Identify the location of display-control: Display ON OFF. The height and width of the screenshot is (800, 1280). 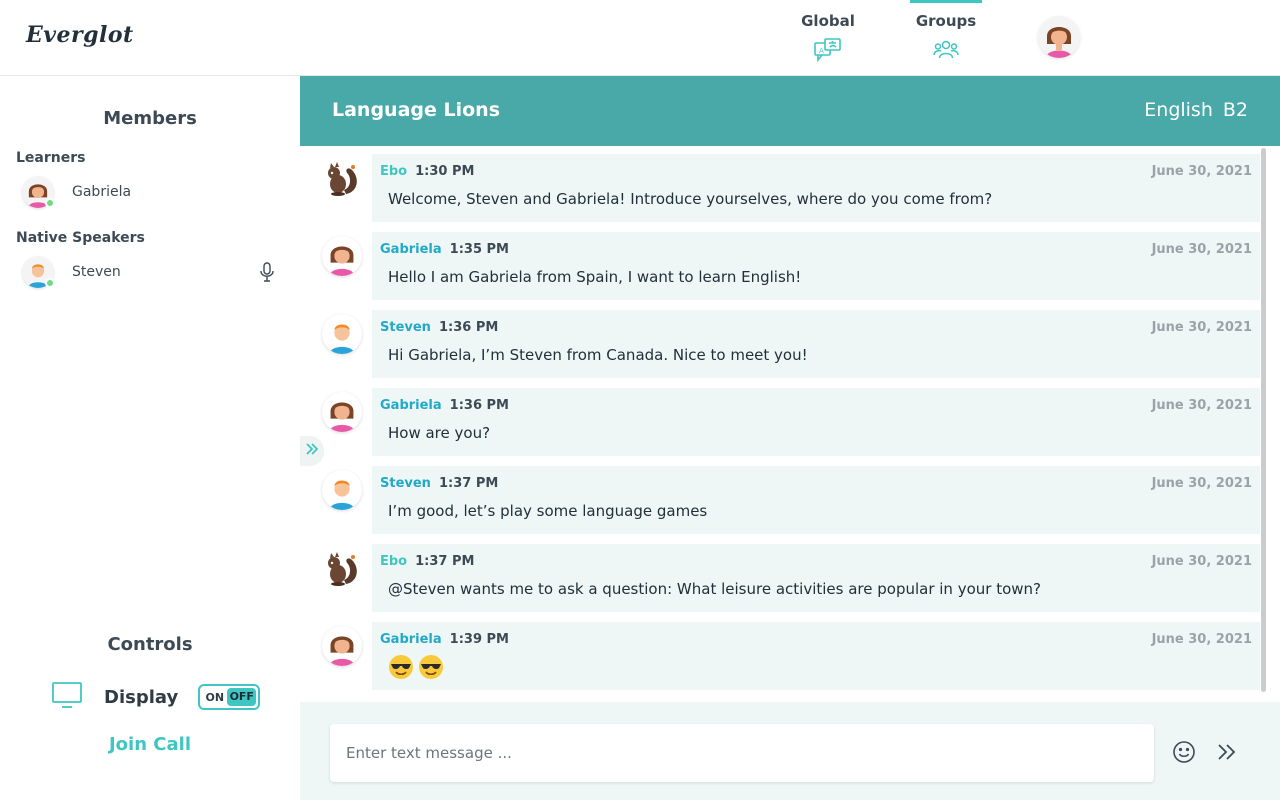
(156, 697).